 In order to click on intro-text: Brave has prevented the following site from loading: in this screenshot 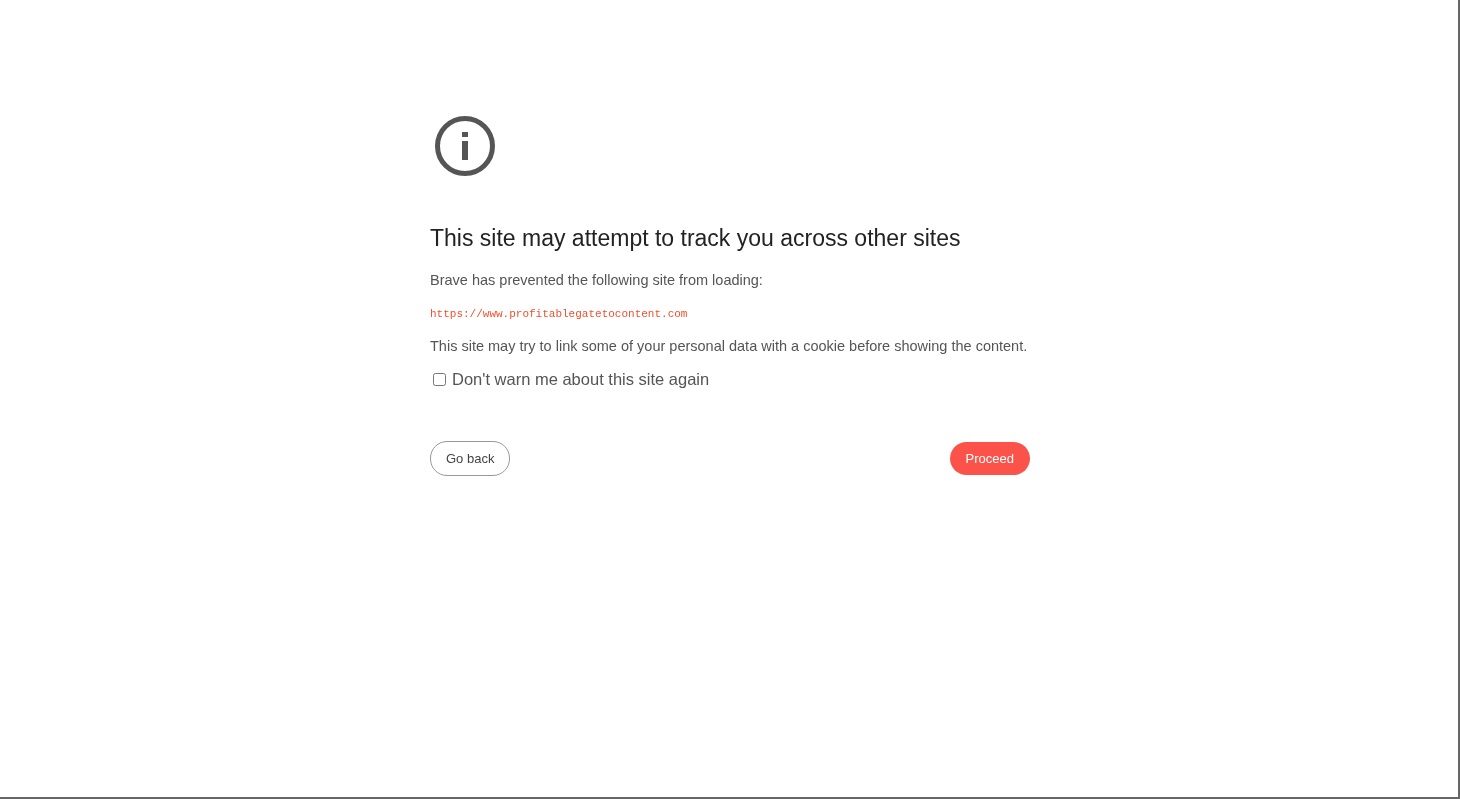, I will do `click(596, 280)`.